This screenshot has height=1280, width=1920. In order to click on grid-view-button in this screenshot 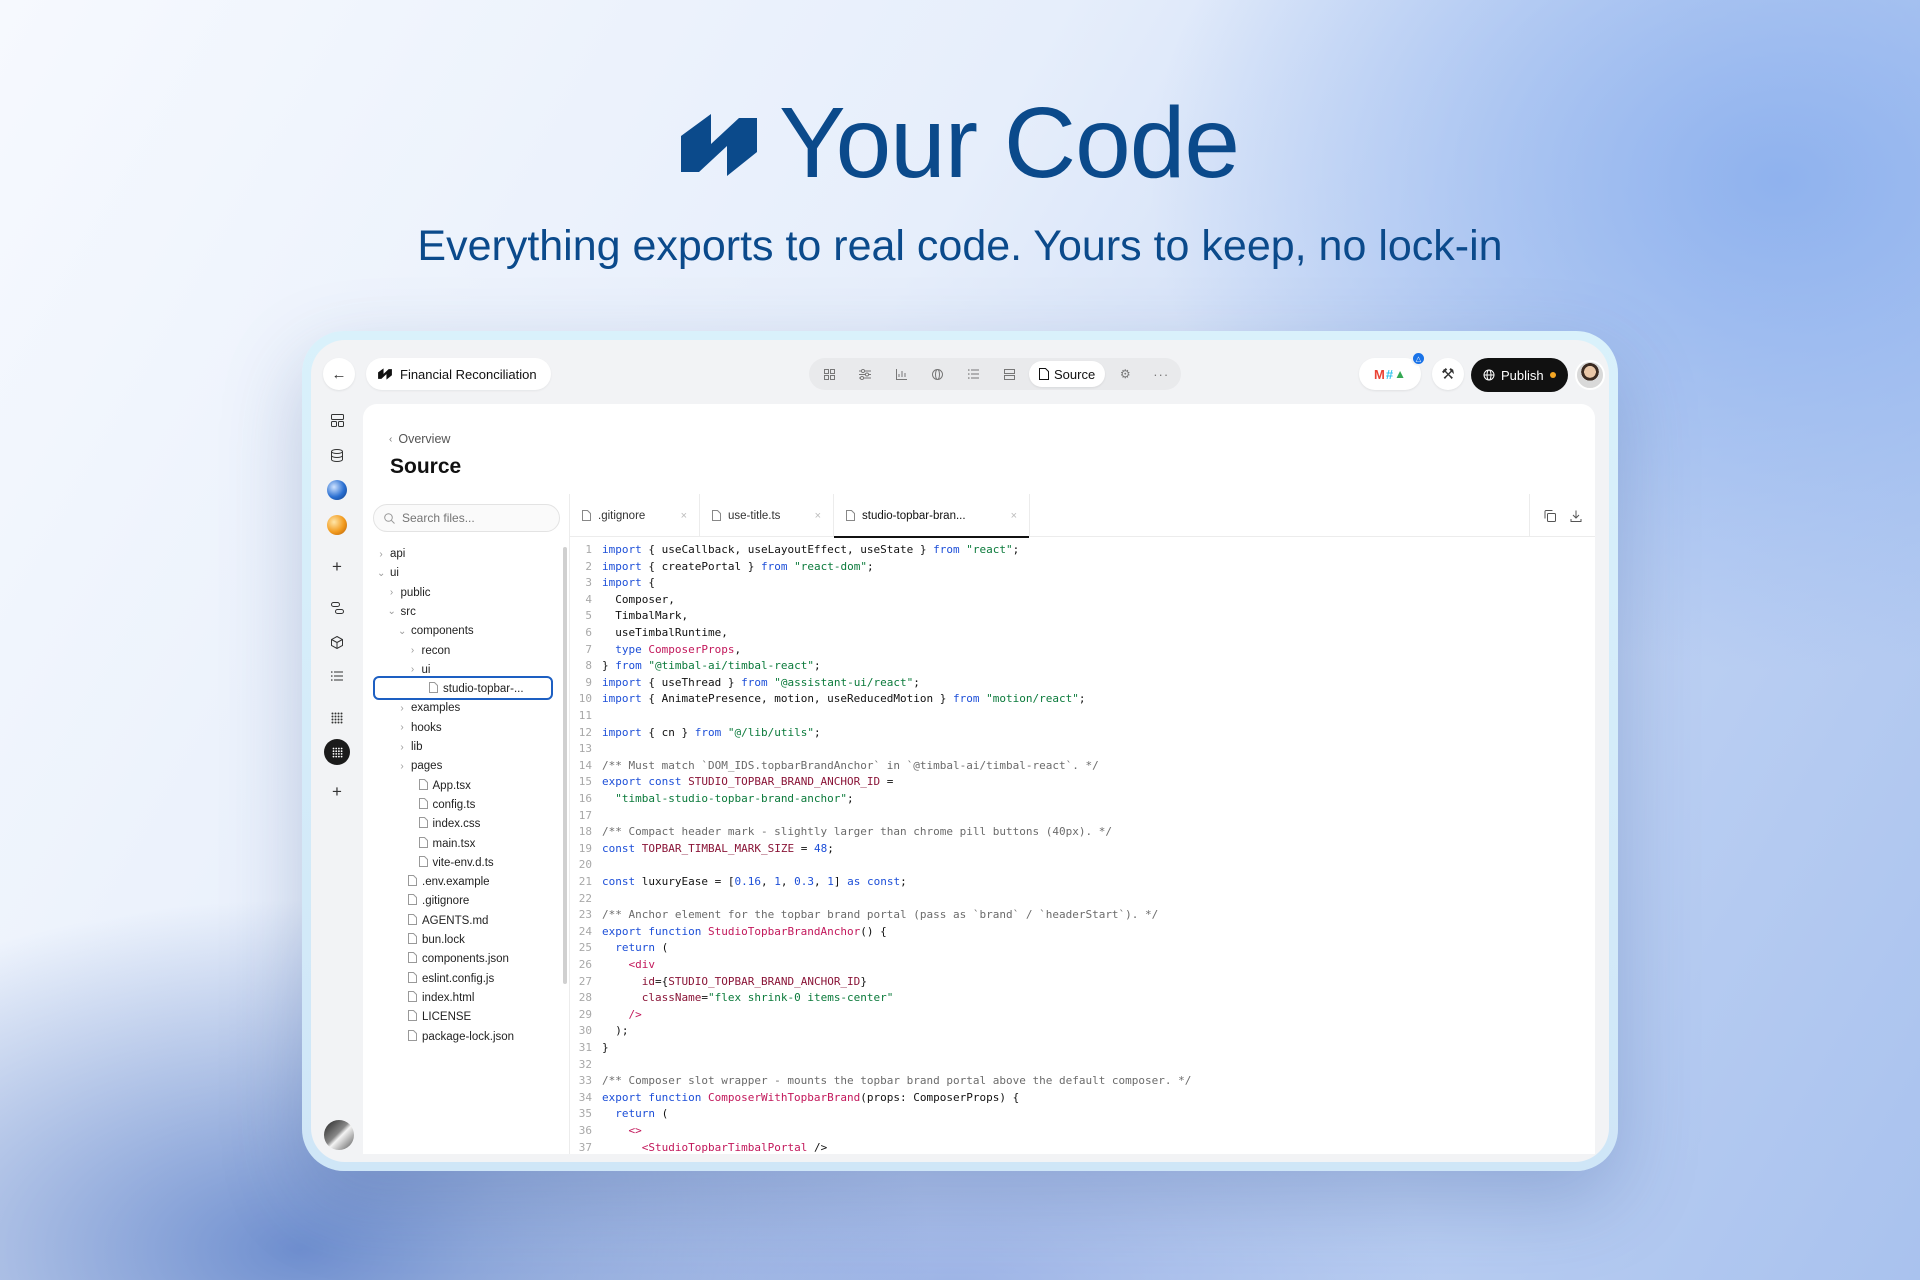, I will do `click(829, 374)`.